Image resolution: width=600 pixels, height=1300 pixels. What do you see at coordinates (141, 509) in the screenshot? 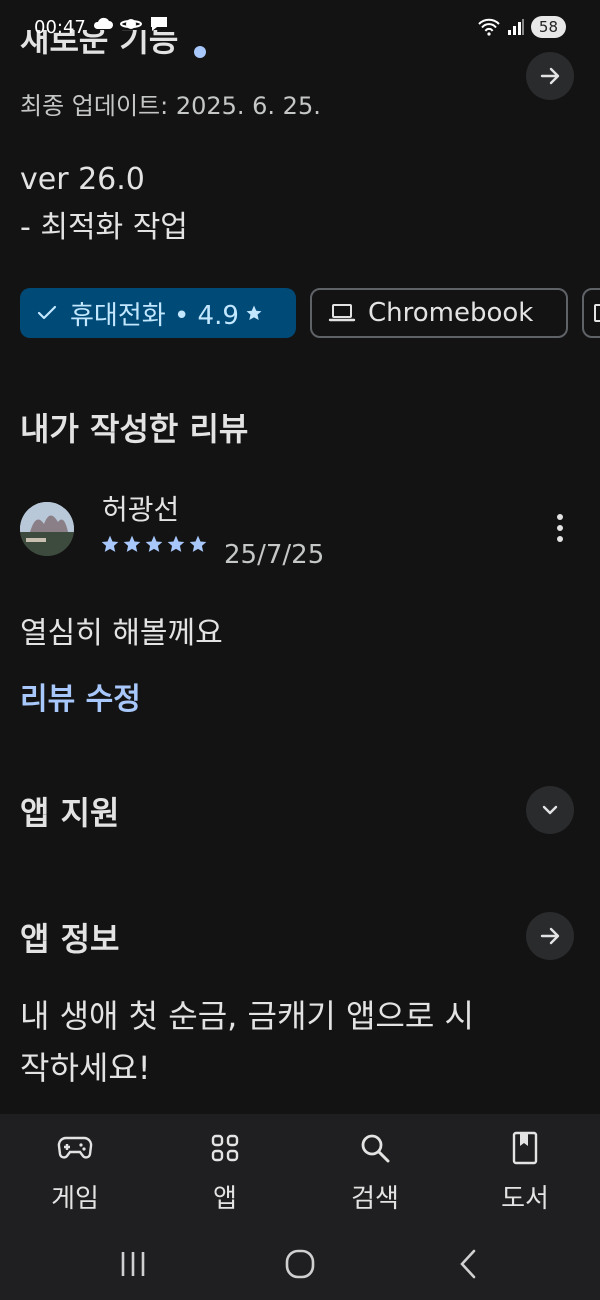
I see `reviewer-name: 허광선` at bounding box center [141, 509].